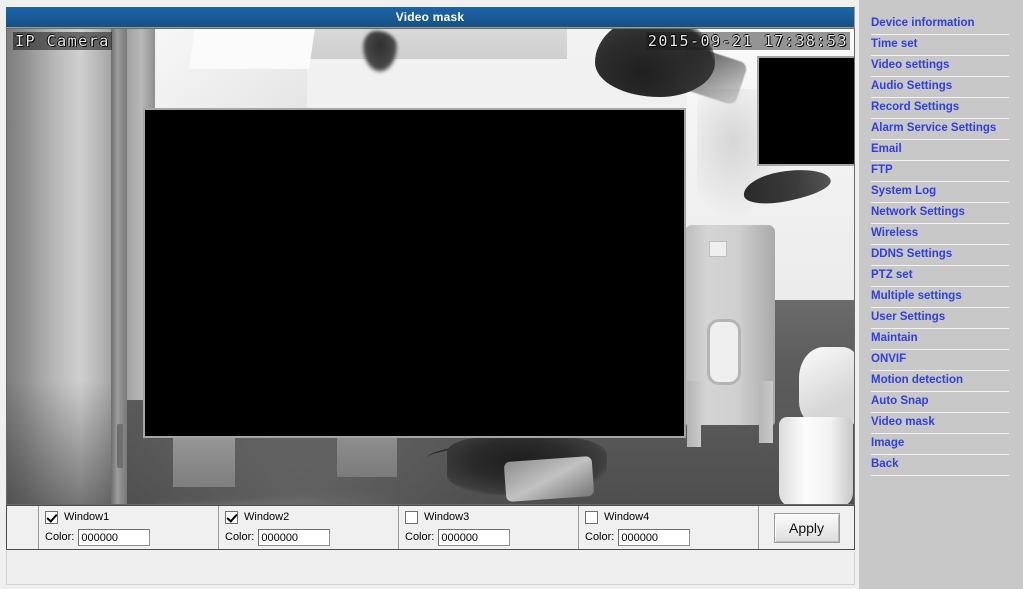 Image resolution: width=1023 pixels, height=589 pixels. I want to click on mask-window-color-row-4: Color:, so click(671, 537).